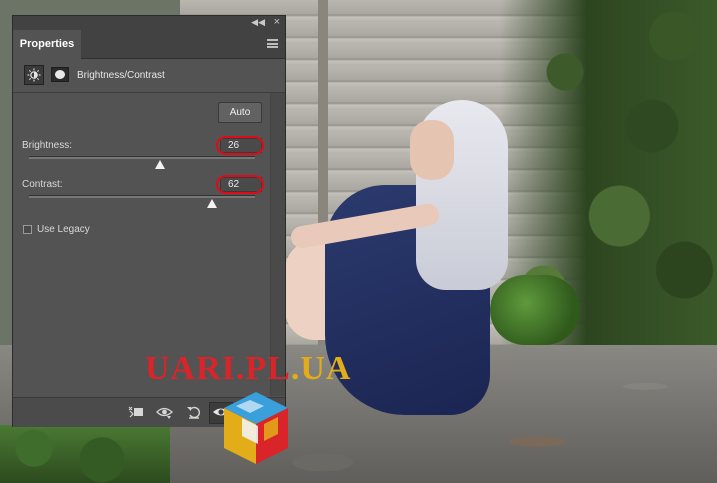  What do you see at coordinates (218, 368) in the screenshot?
I see `watermark-part-a: UARI.PL` at bounding box center [218, 368].